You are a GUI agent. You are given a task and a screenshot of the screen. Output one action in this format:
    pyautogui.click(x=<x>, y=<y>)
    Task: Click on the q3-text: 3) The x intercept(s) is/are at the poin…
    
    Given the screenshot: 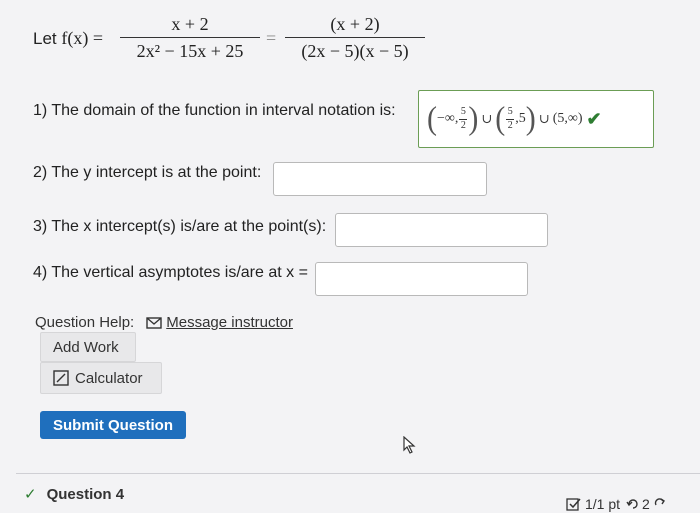 What is the action you would take?
    pyautogui.click(x=180, y=226)
    